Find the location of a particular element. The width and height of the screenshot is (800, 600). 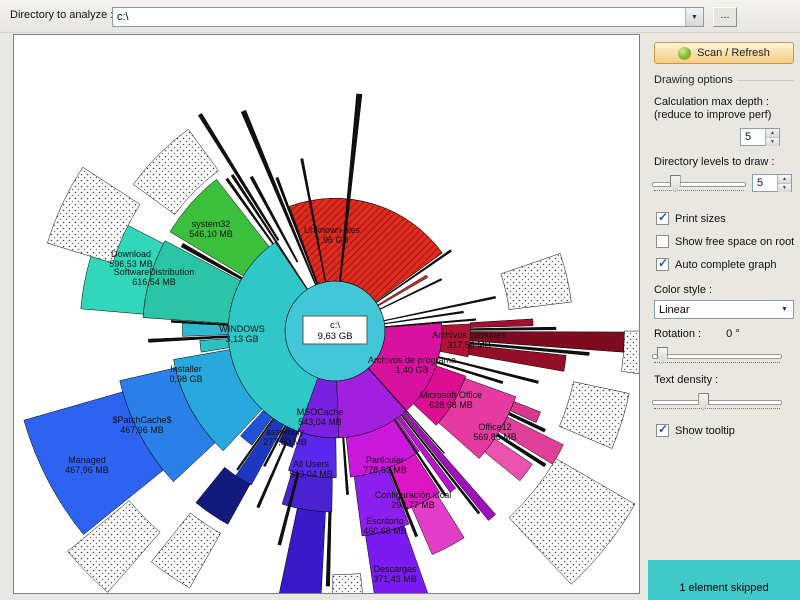

rotation-slider is located at coordinates (717, 356).